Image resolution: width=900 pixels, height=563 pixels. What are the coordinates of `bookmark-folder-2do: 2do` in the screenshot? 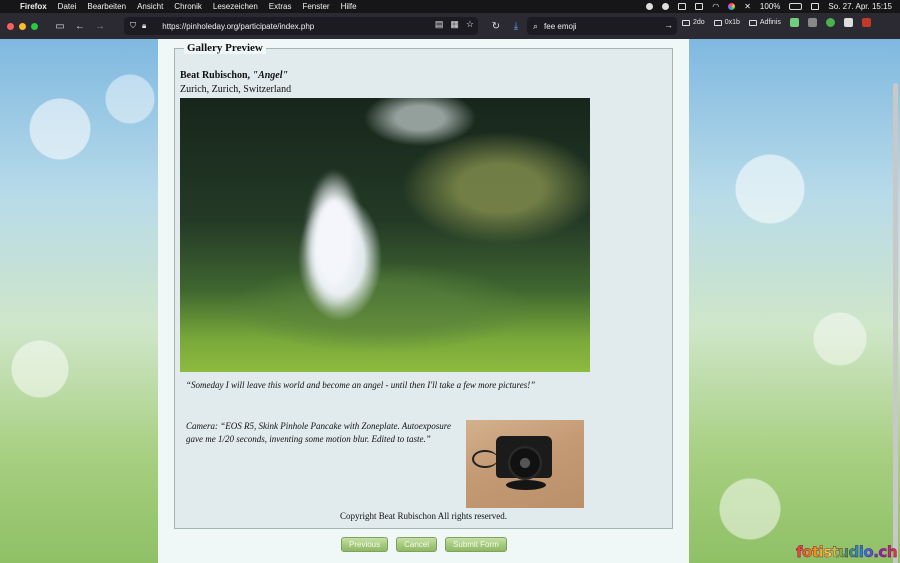 It's located at (693, 22).